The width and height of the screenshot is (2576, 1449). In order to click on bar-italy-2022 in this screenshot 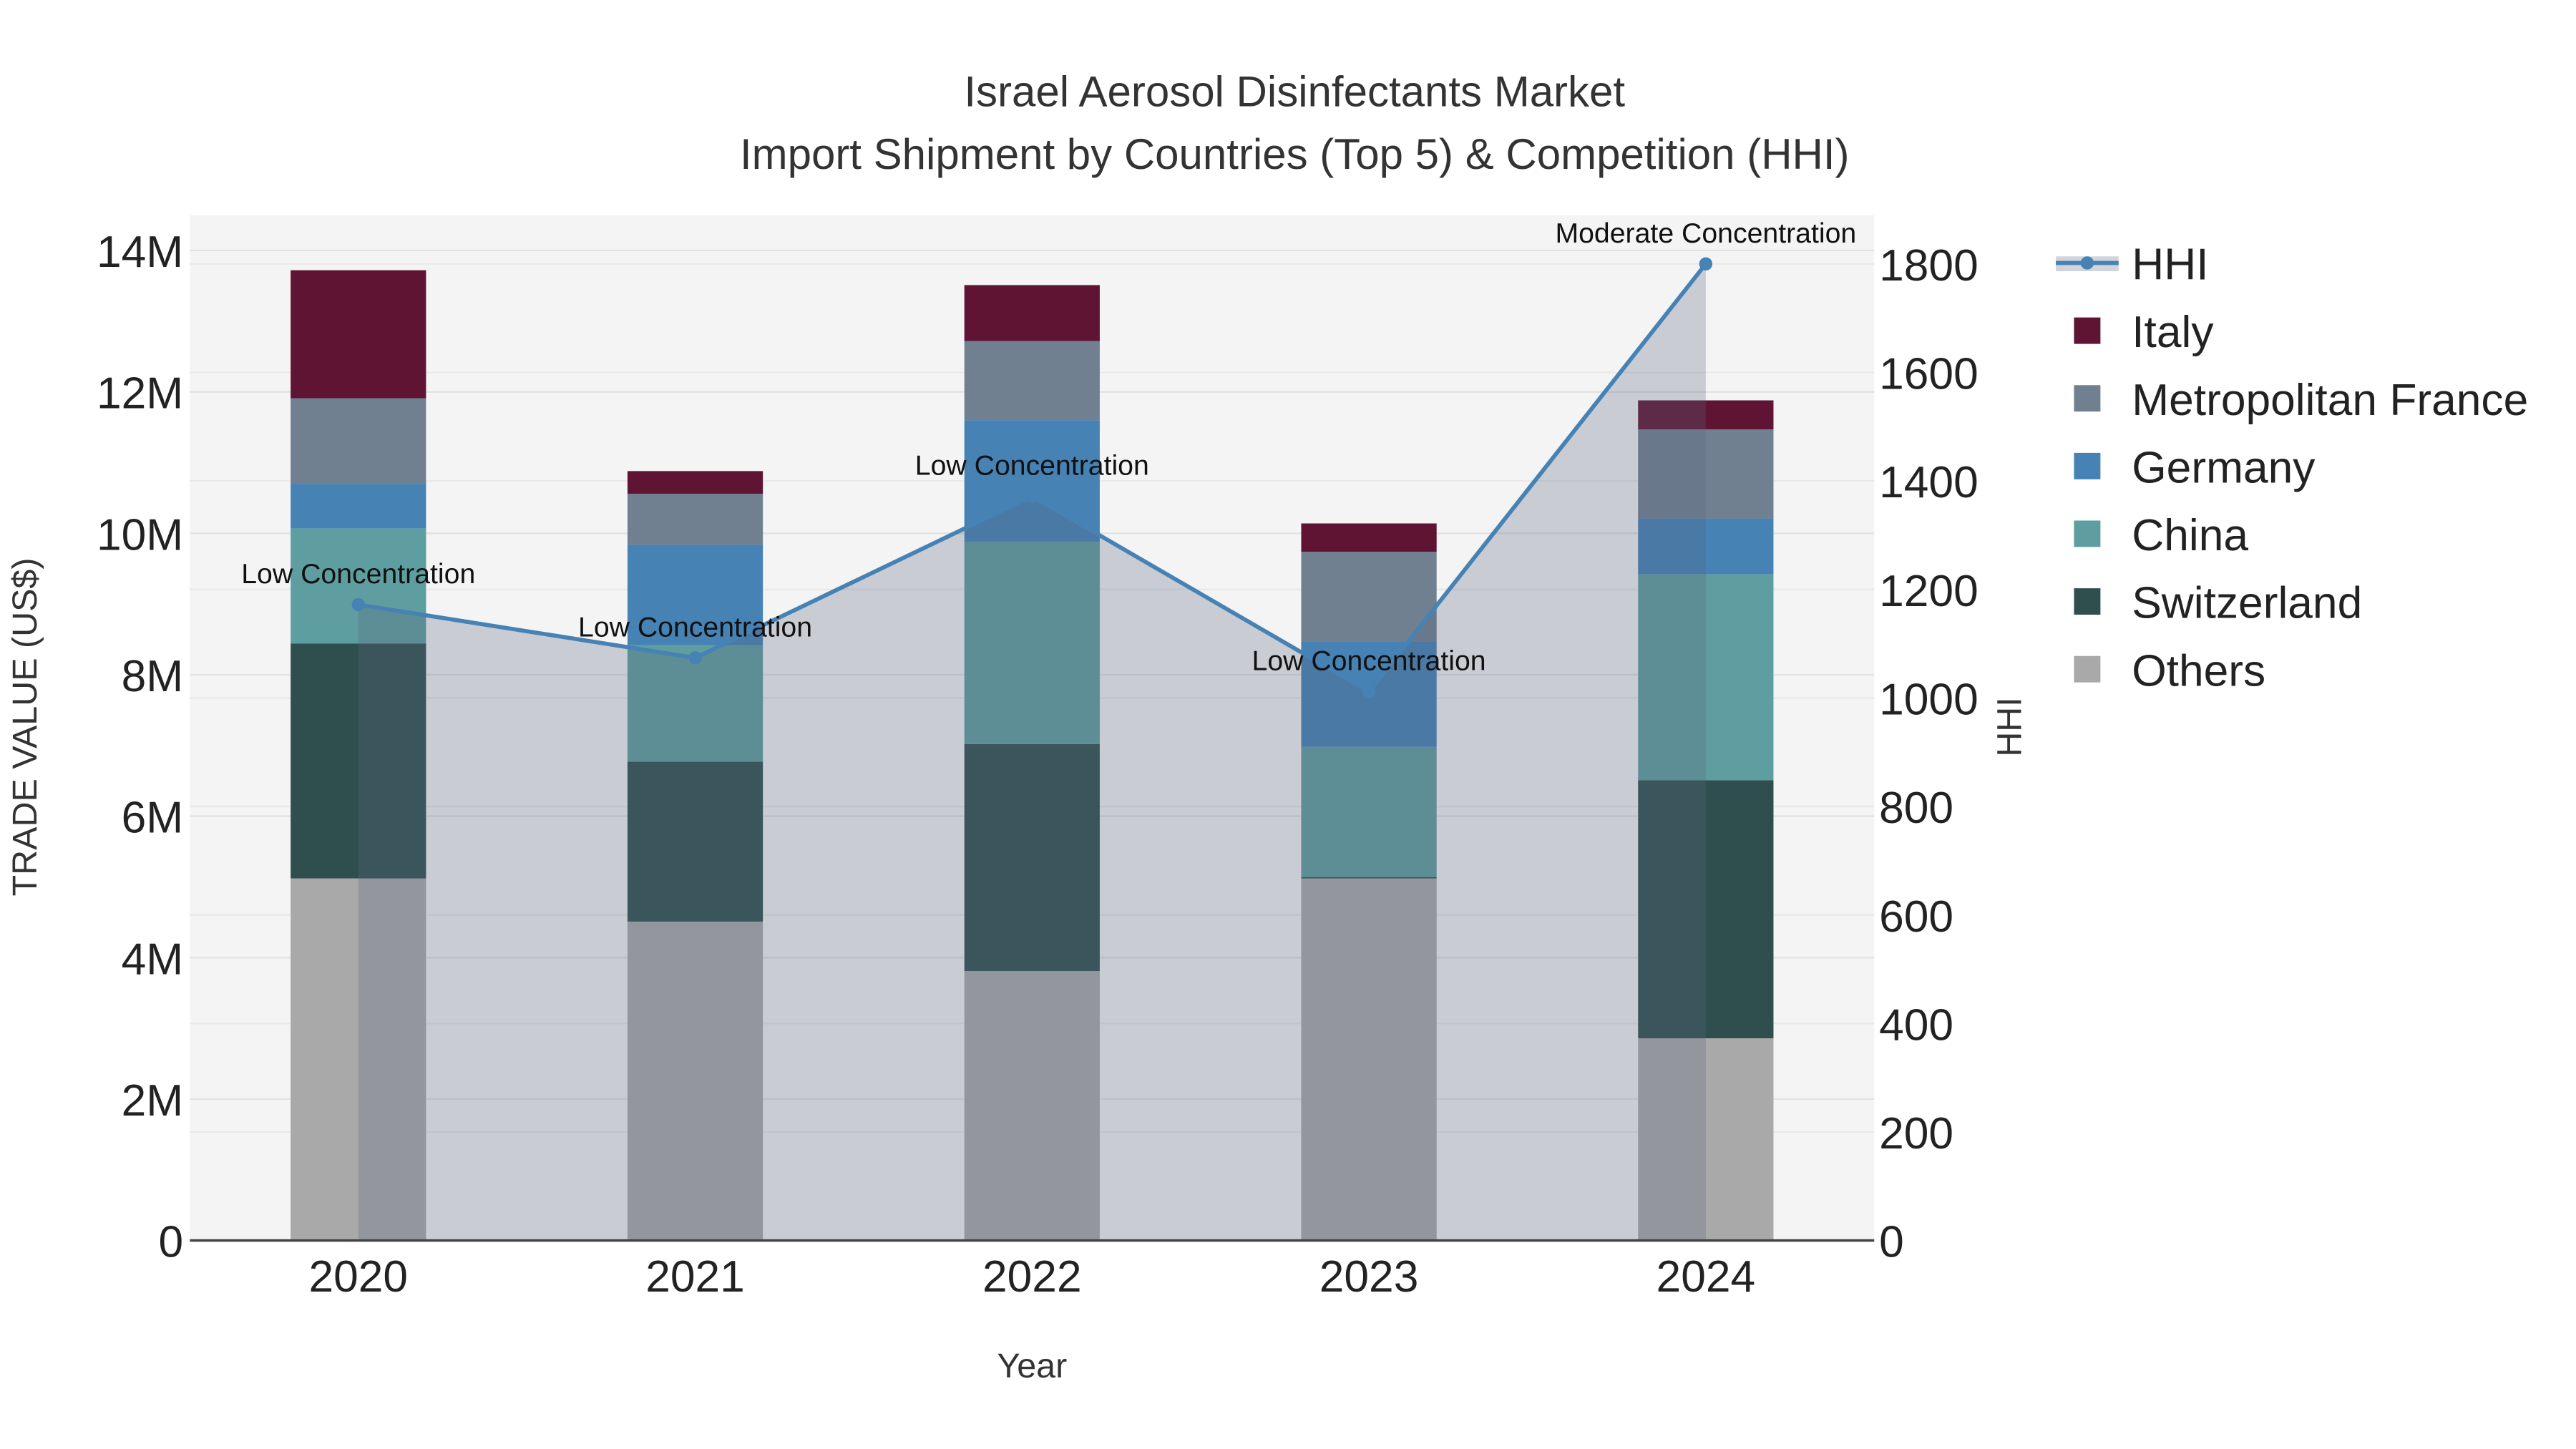, I will do `click(1032, 313)`.